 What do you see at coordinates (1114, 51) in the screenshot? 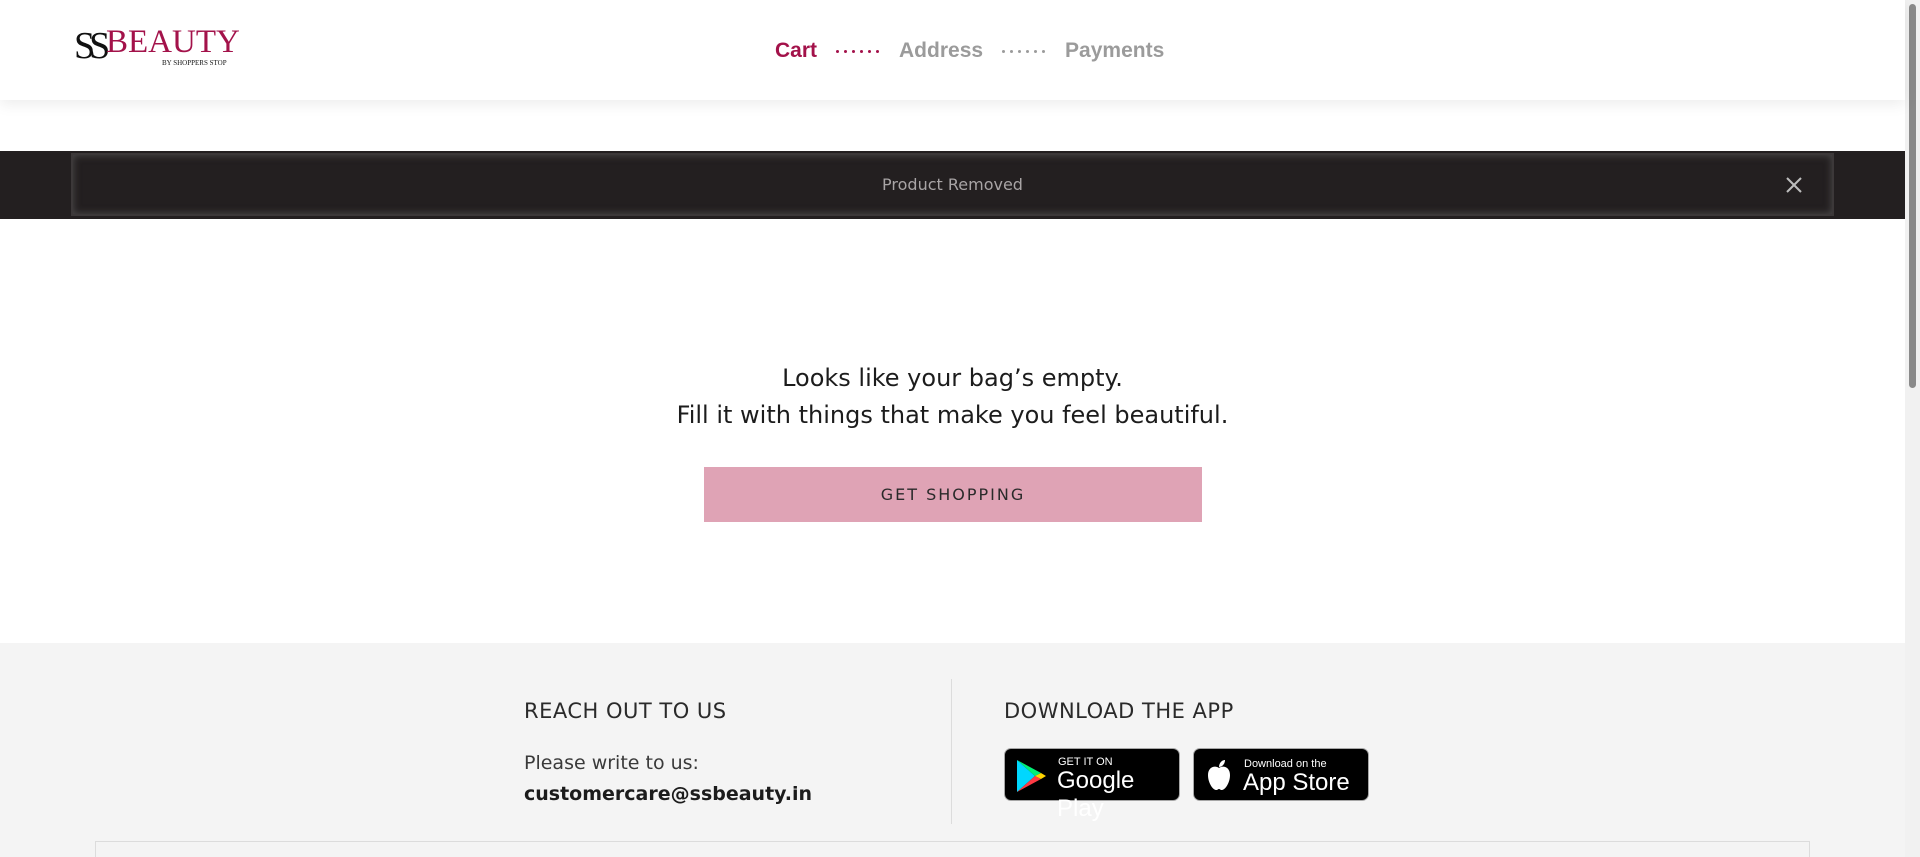
I see `step-payments: Payments` at bounding box center [1114, 51].